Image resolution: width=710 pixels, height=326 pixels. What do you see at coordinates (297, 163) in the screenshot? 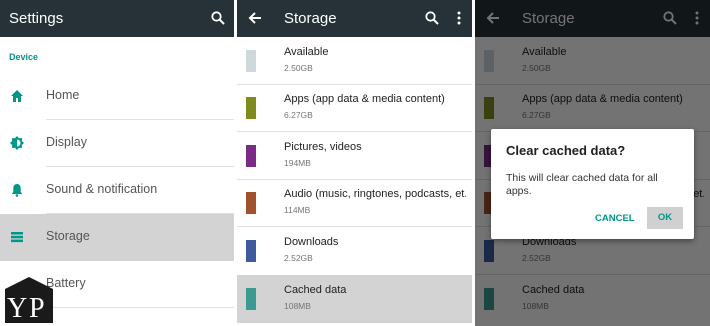
I see `storage-item-size: 194MB` at bounding box center [297, 163].